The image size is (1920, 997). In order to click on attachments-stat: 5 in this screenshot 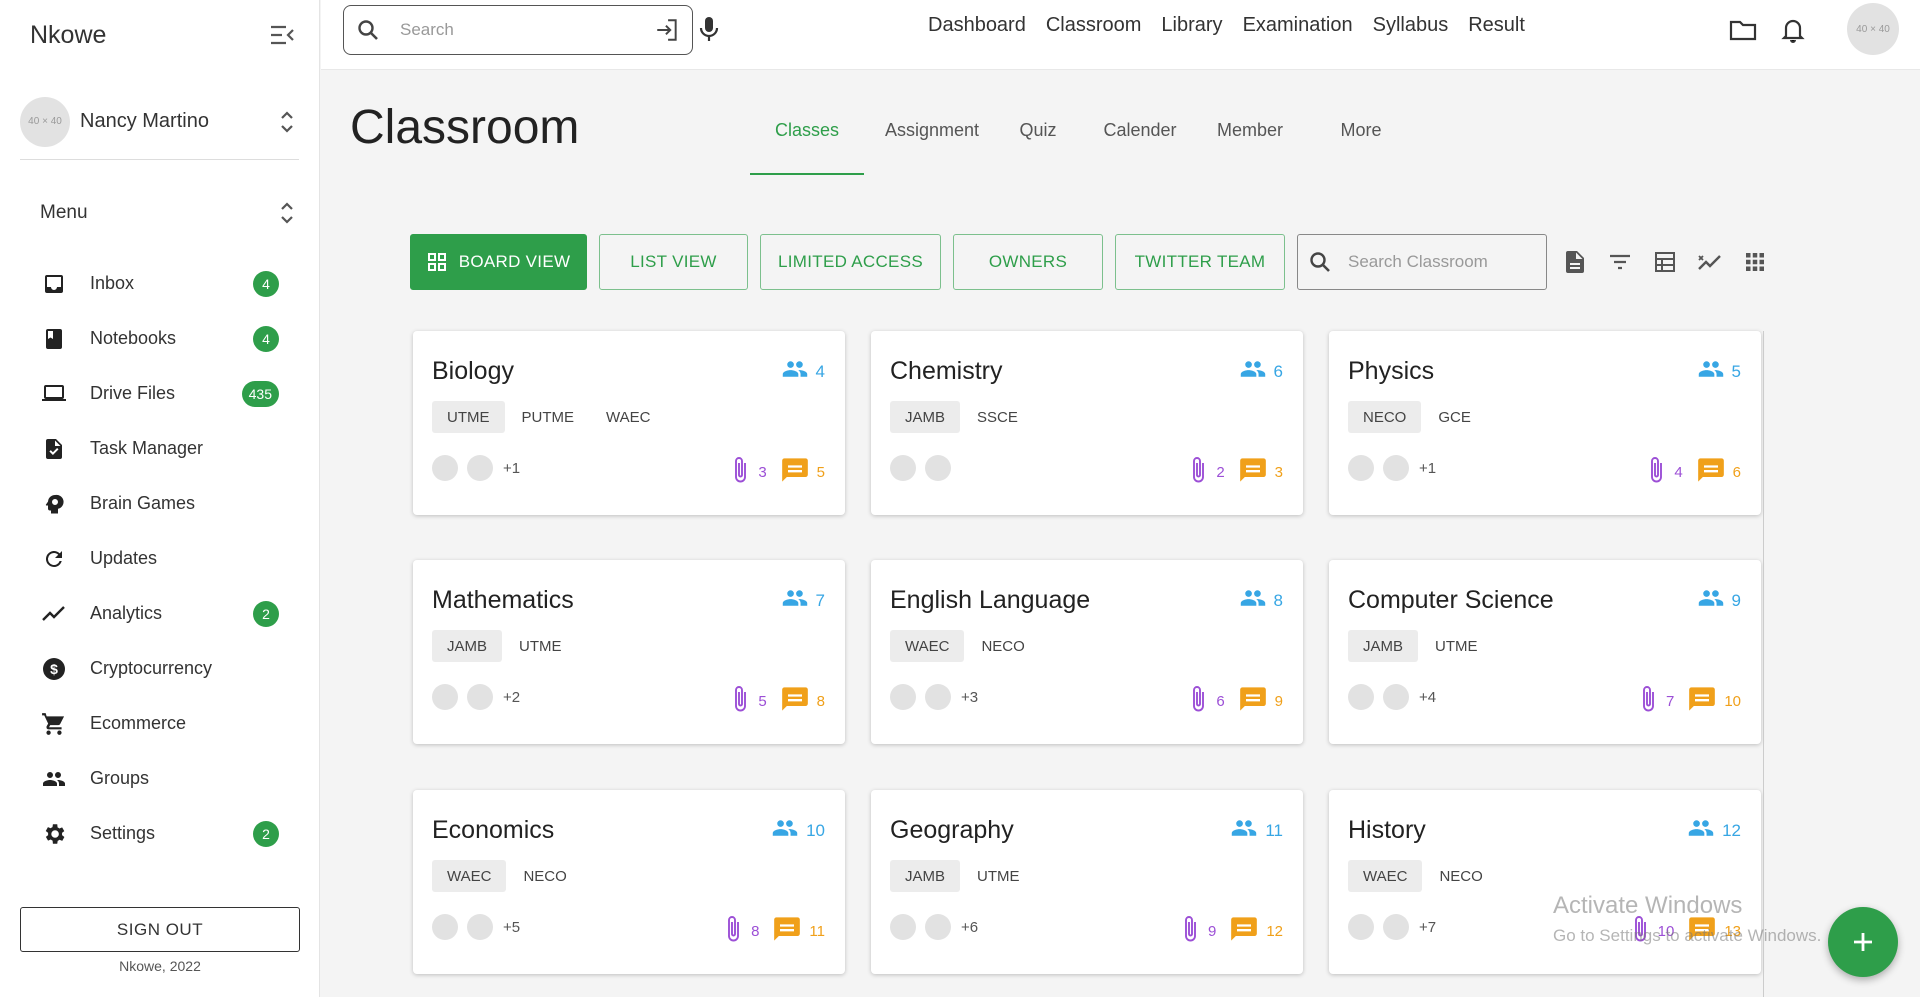, I will do `click(749, 701)`.